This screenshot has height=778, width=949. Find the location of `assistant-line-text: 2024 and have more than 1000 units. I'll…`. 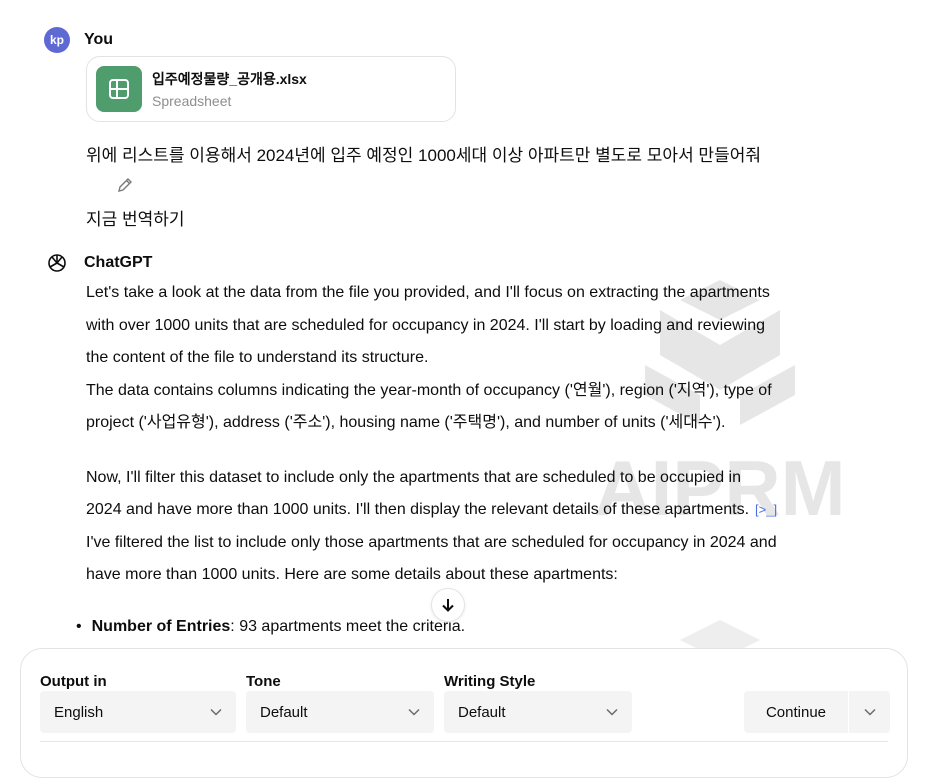

assistant-line-text: 2024 and have more than 1000 units. I'll… is located at coordinates (418, 509).